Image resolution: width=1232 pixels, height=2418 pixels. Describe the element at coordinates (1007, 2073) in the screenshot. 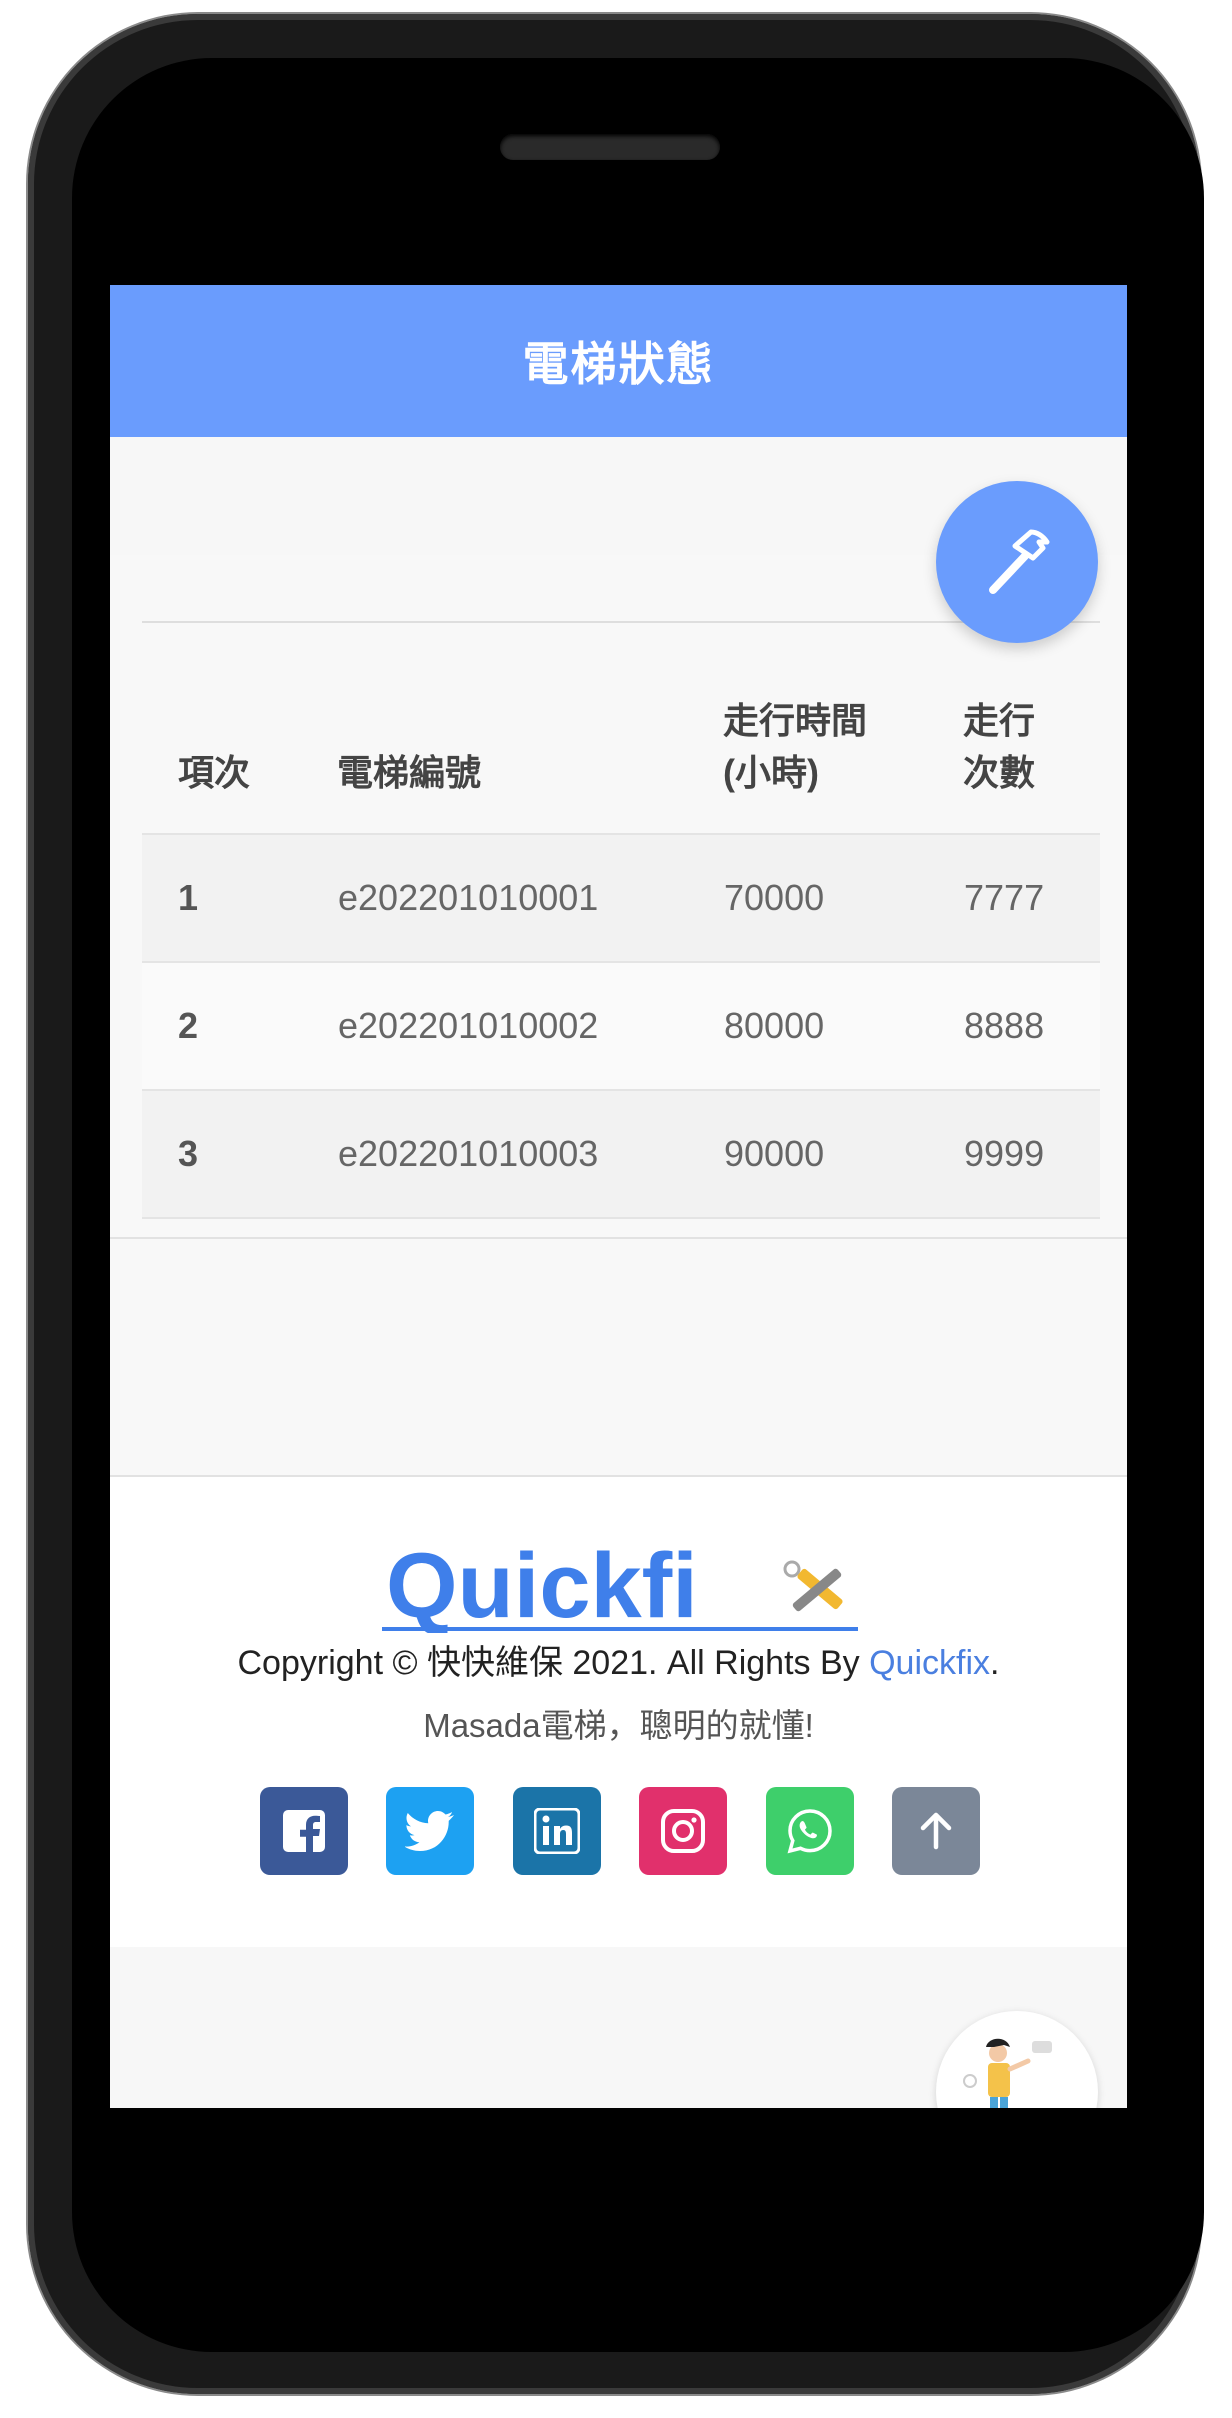

I see `assistant-person-icon` at that location.